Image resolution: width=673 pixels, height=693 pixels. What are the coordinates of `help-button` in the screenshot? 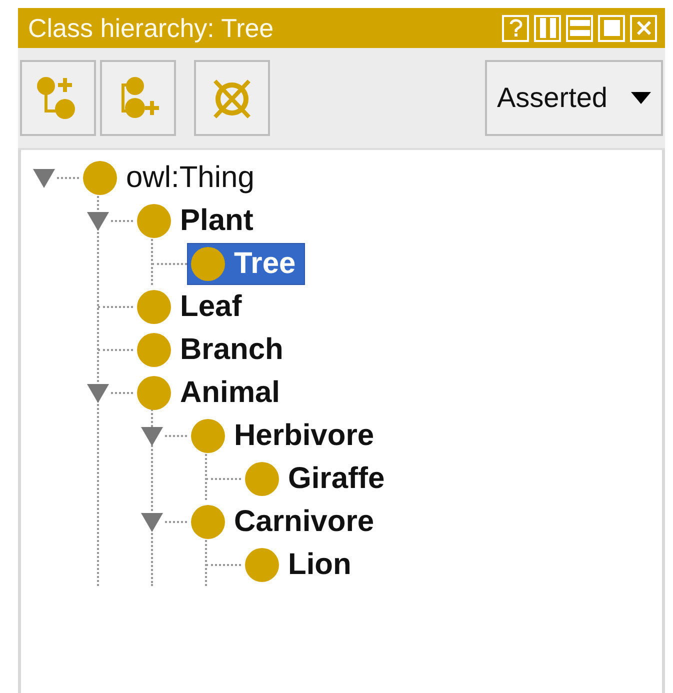 It's located at (515, 28).